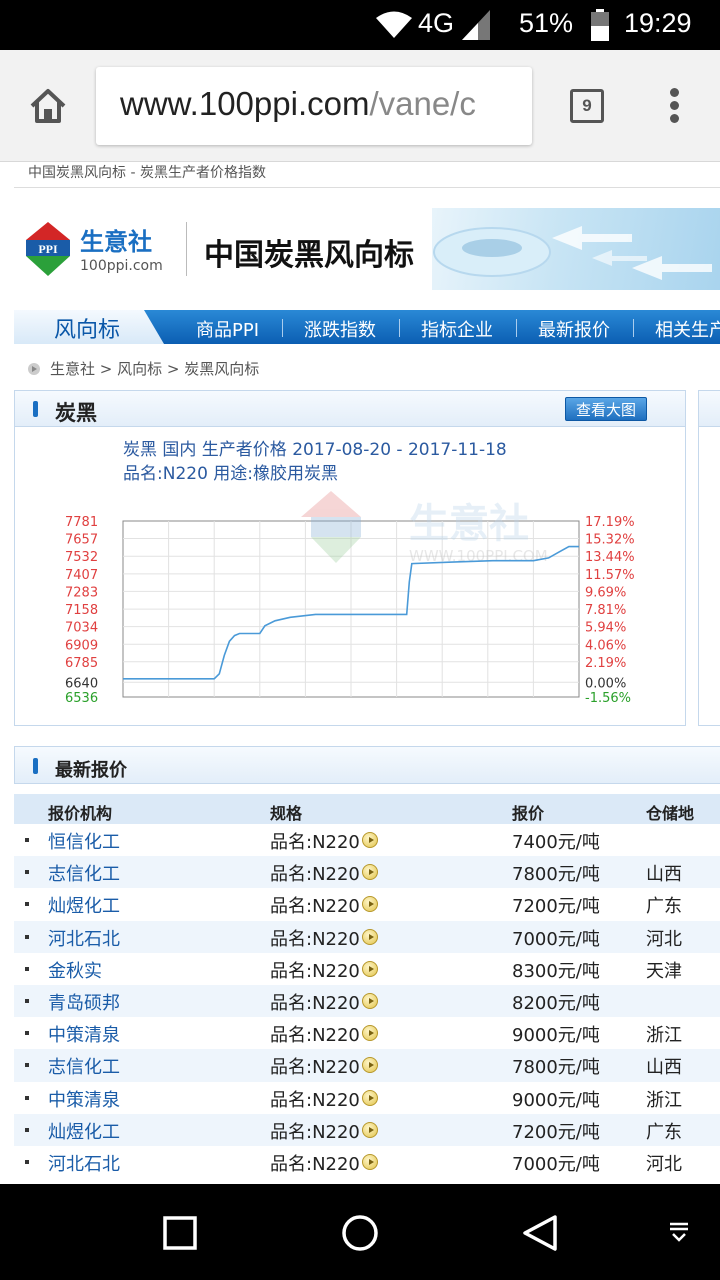 The width and height of the screenshot is (720, 1280). What do you see at coordinates (605, 683) in the screenshot?
I see `y-right-tick-label: 0.00%` at bounding box center [605, 683].